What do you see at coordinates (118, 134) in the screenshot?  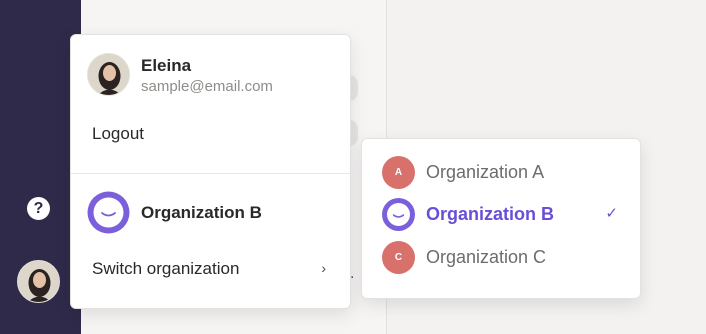 I see `logout-button: Logout` at bounding box center [118, 134].